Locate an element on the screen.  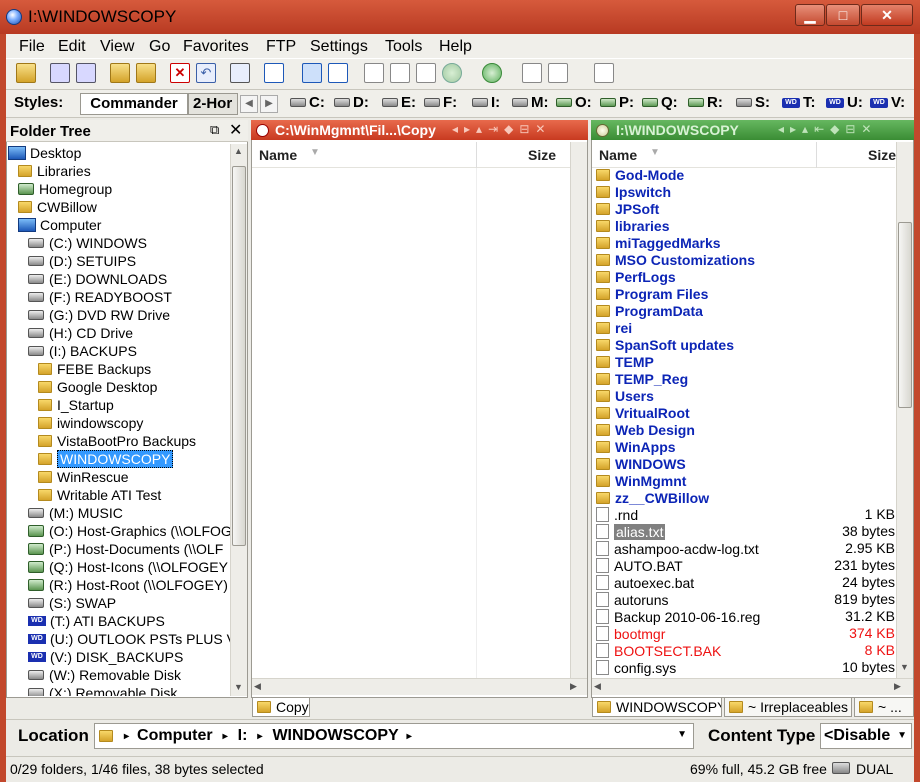
notes-icon is located at coordinates (604, 73).